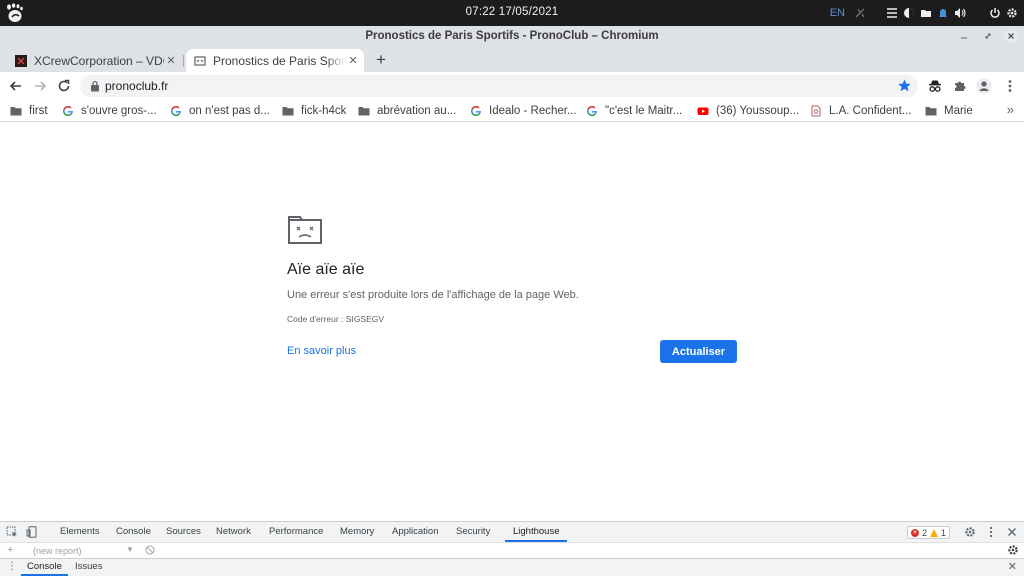 The image size is (1024, 576). I want to click on extensions-button, so click(960, 86).